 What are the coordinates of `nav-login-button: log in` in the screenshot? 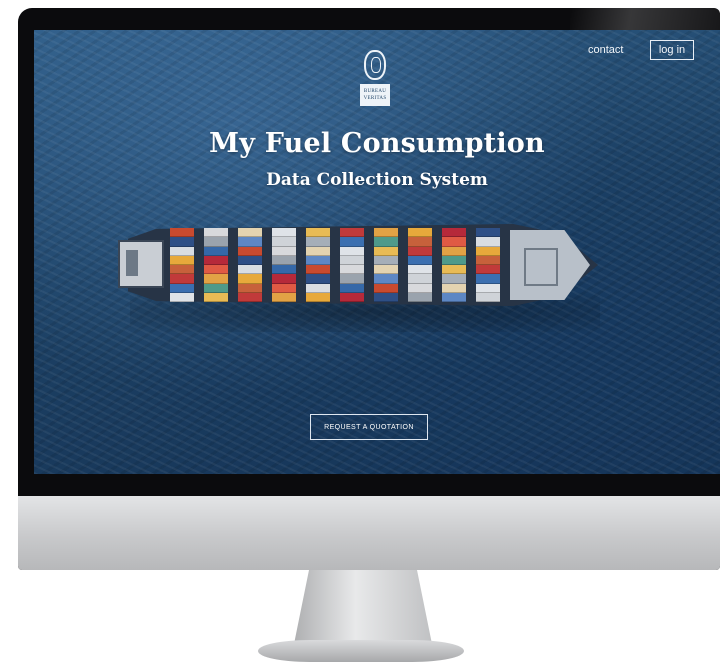 It's located at (672, 50).